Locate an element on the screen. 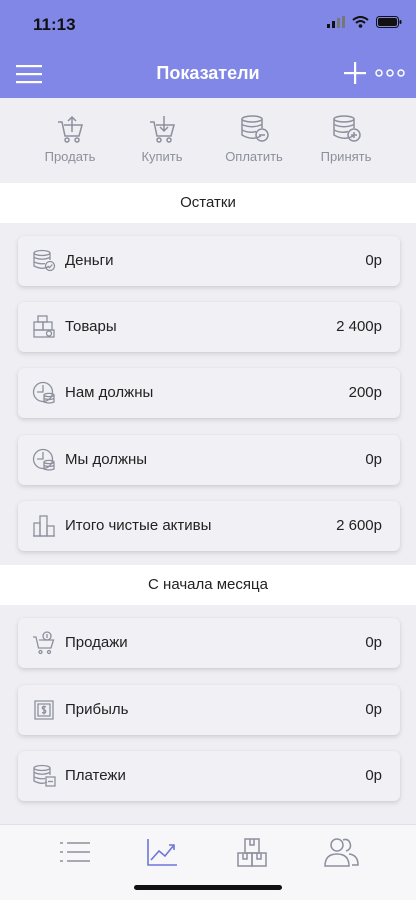 Image resolution: width=416 pixels, height=900 pixels. card-owed-to-us: Нам должны 200р is located at coordinates (209, 393).